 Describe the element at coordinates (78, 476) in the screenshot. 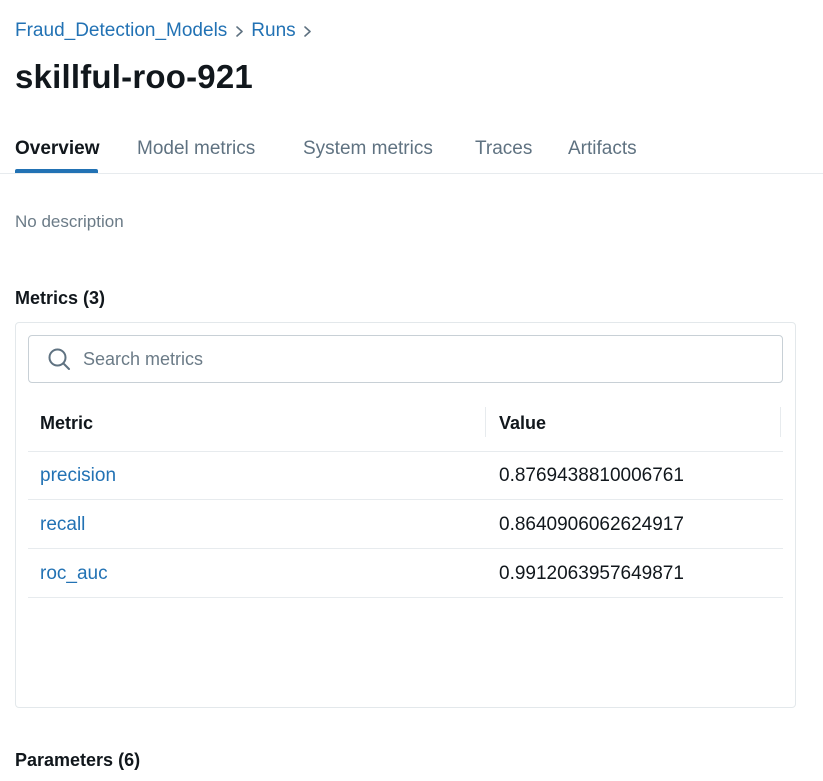

I see `metric-name-link: precision` at that location.